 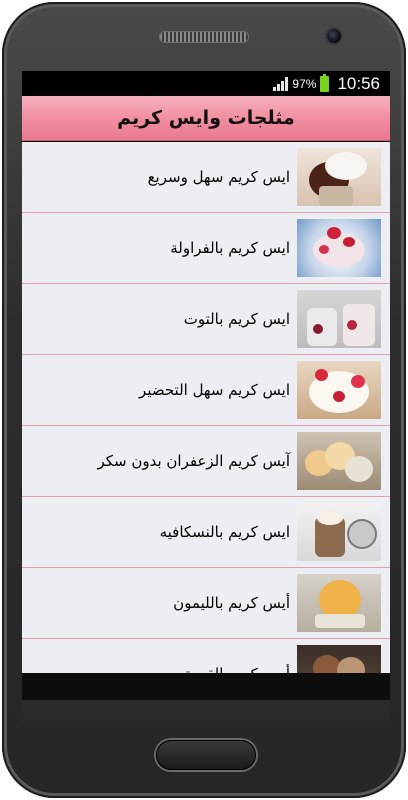 What do you see at coordinates (206, 656) in the screenshot?
I see `list-item: أيس كريم القهوة` at bounding box center [206, 656].